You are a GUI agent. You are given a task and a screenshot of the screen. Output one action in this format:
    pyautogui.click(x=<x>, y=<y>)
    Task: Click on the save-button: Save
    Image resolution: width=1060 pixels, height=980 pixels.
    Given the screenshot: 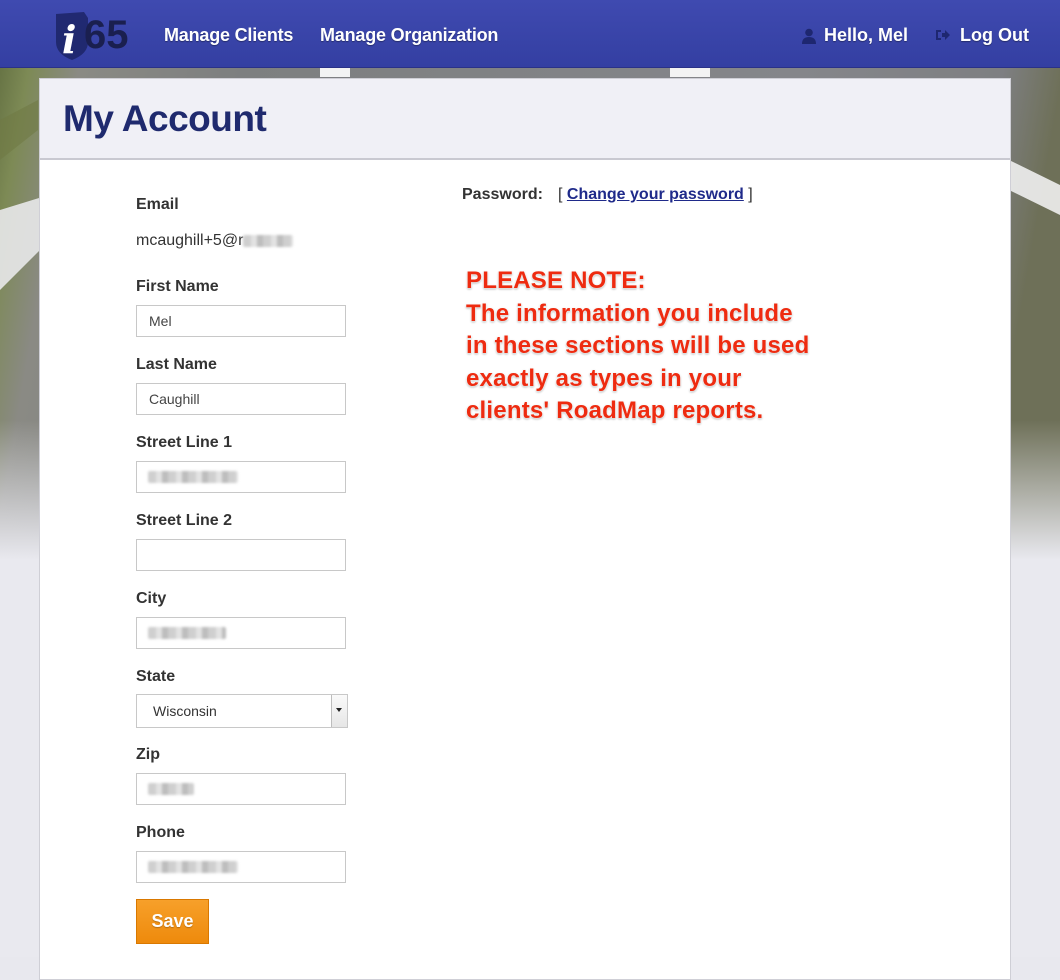 What is the action you would take?
    pyautogui.click(x=172, y=921)
    